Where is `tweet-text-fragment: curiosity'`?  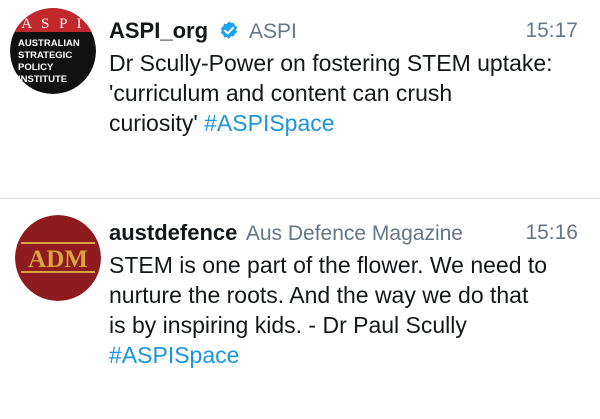
tweet-text-fragment: curiosity' is located at coordinates (157, 123).